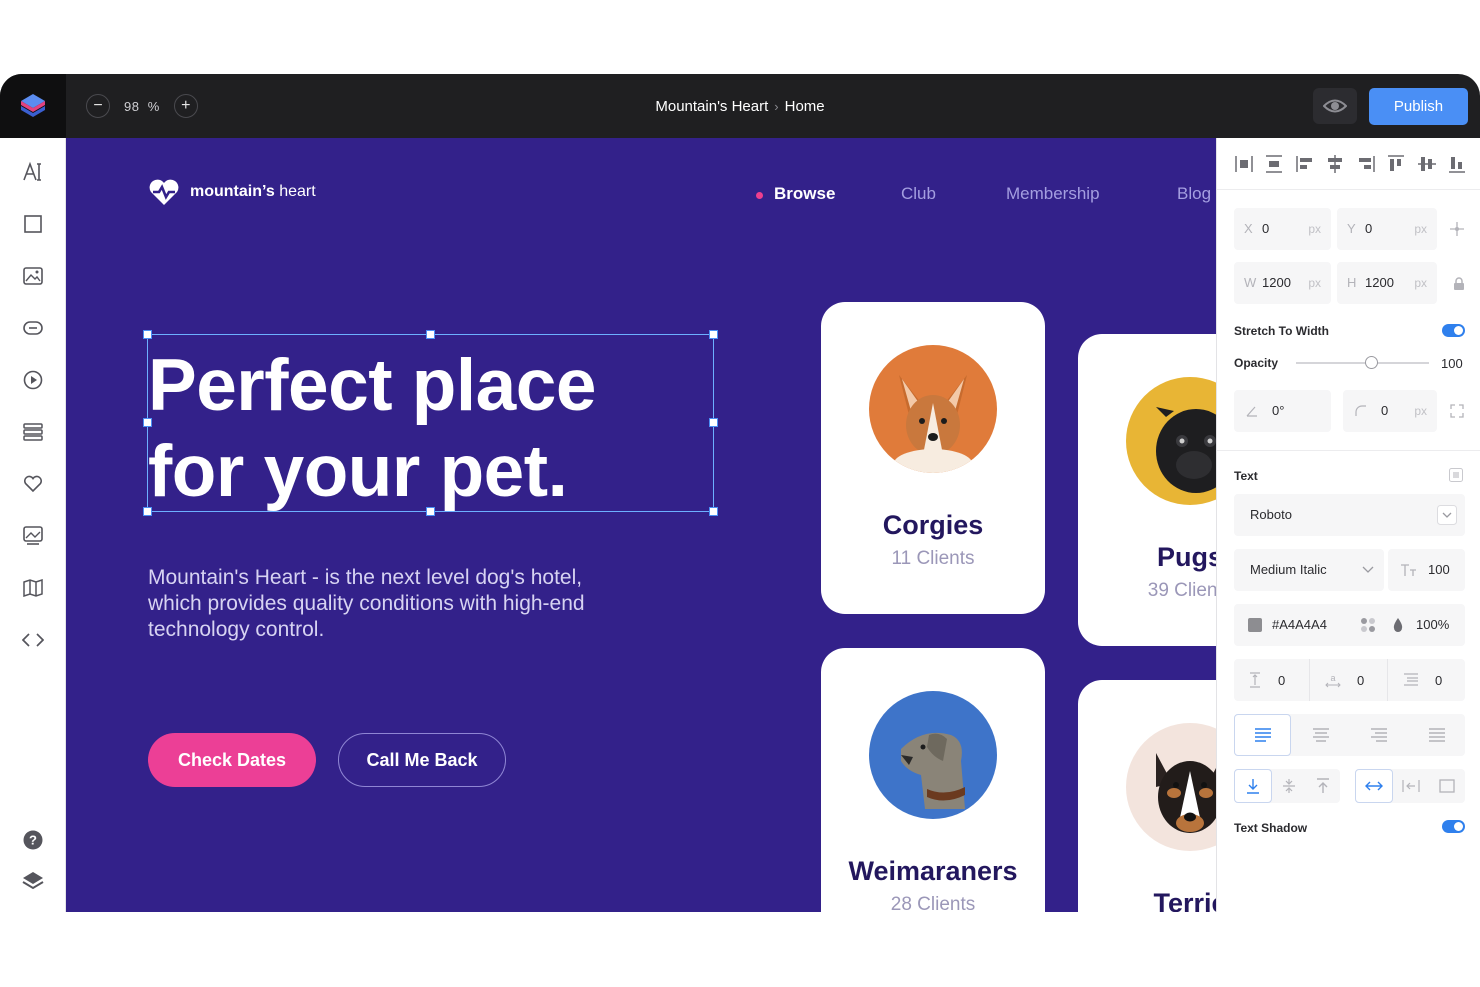 This screenshot has width=1480, height=987. Describe the element at coordinates (1457, 411) in the screenshot. I see `fullscreen-icon` at that location.